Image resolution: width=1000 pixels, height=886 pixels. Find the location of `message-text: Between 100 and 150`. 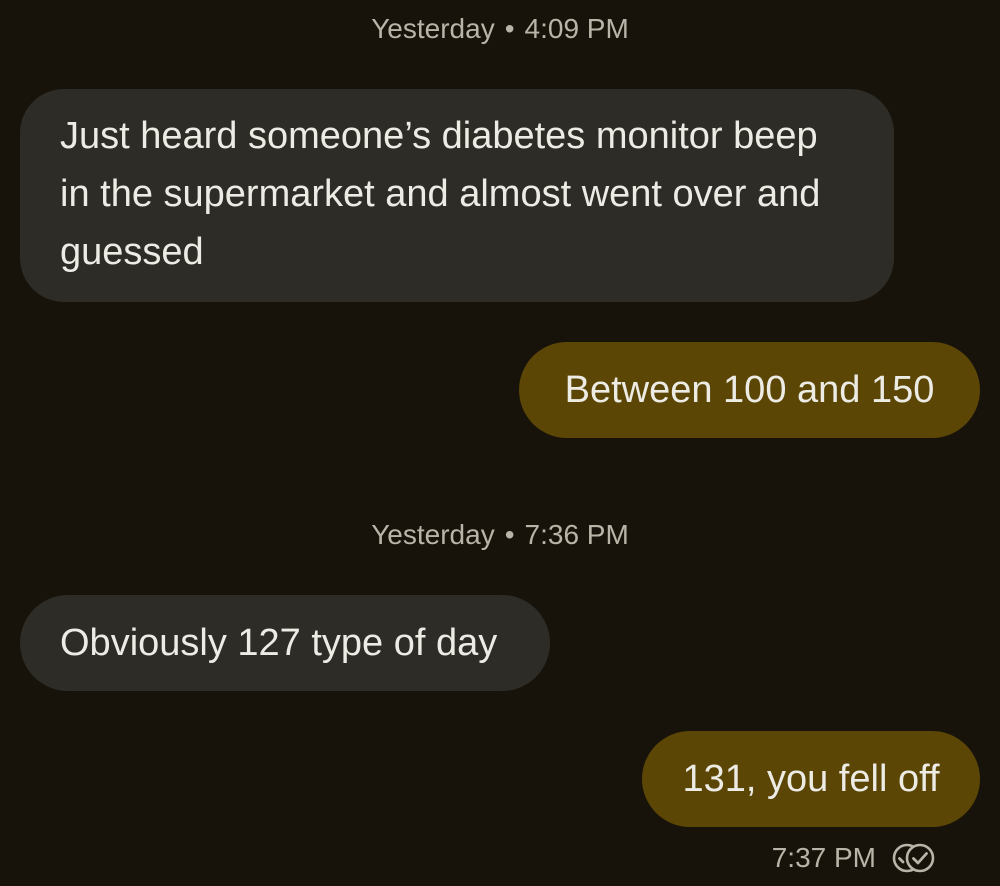

message-text: Between 100 and 150 is located at coordinates (749, 390).